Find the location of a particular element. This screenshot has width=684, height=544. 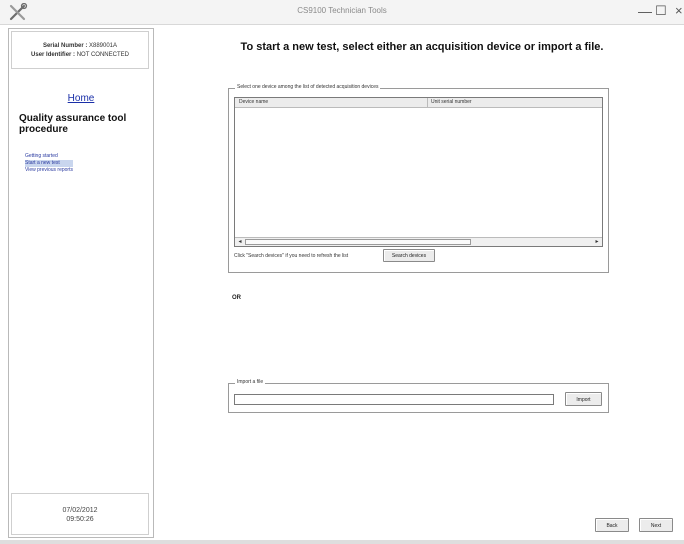

import-group-legend: Import a file is located at coordinates (250, 382).